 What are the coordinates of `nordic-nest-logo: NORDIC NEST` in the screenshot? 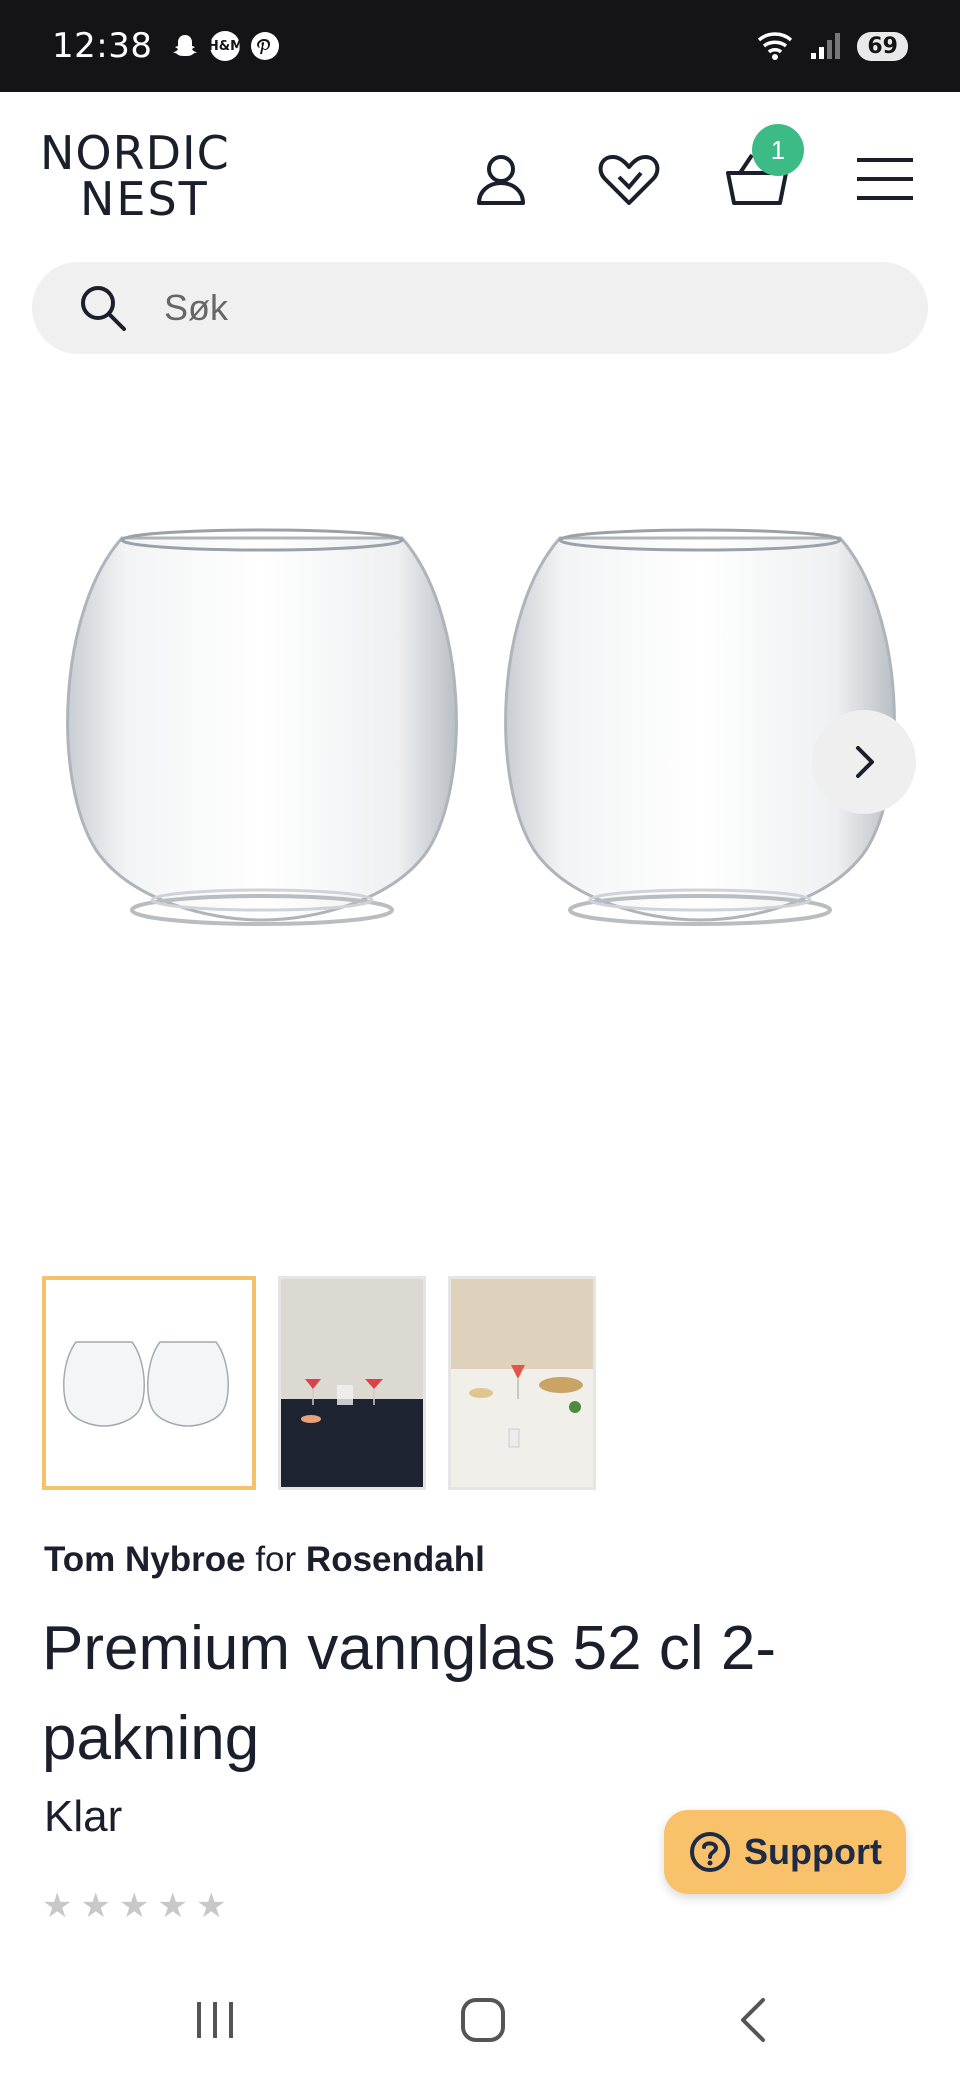 It's located at (145, 176).